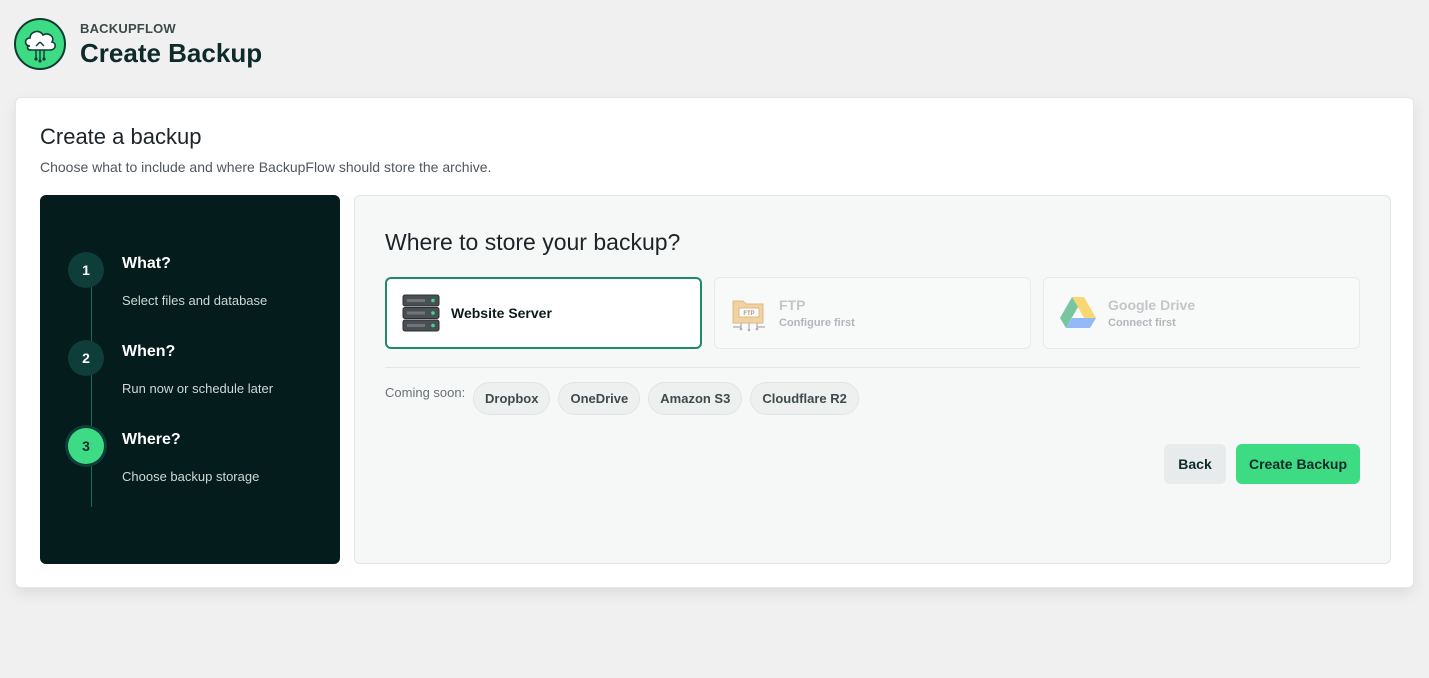 The image size is (1429, 678). Describe the element at coordinates (695, 398) in the screenshot. I see `chip-amazon-s3: Amazon S3` at that location.